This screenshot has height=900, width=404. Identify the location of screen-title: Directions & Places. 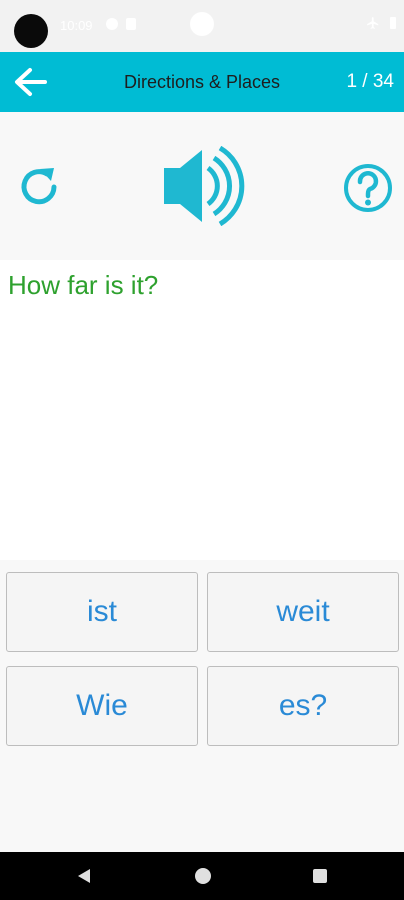
(202, 81).